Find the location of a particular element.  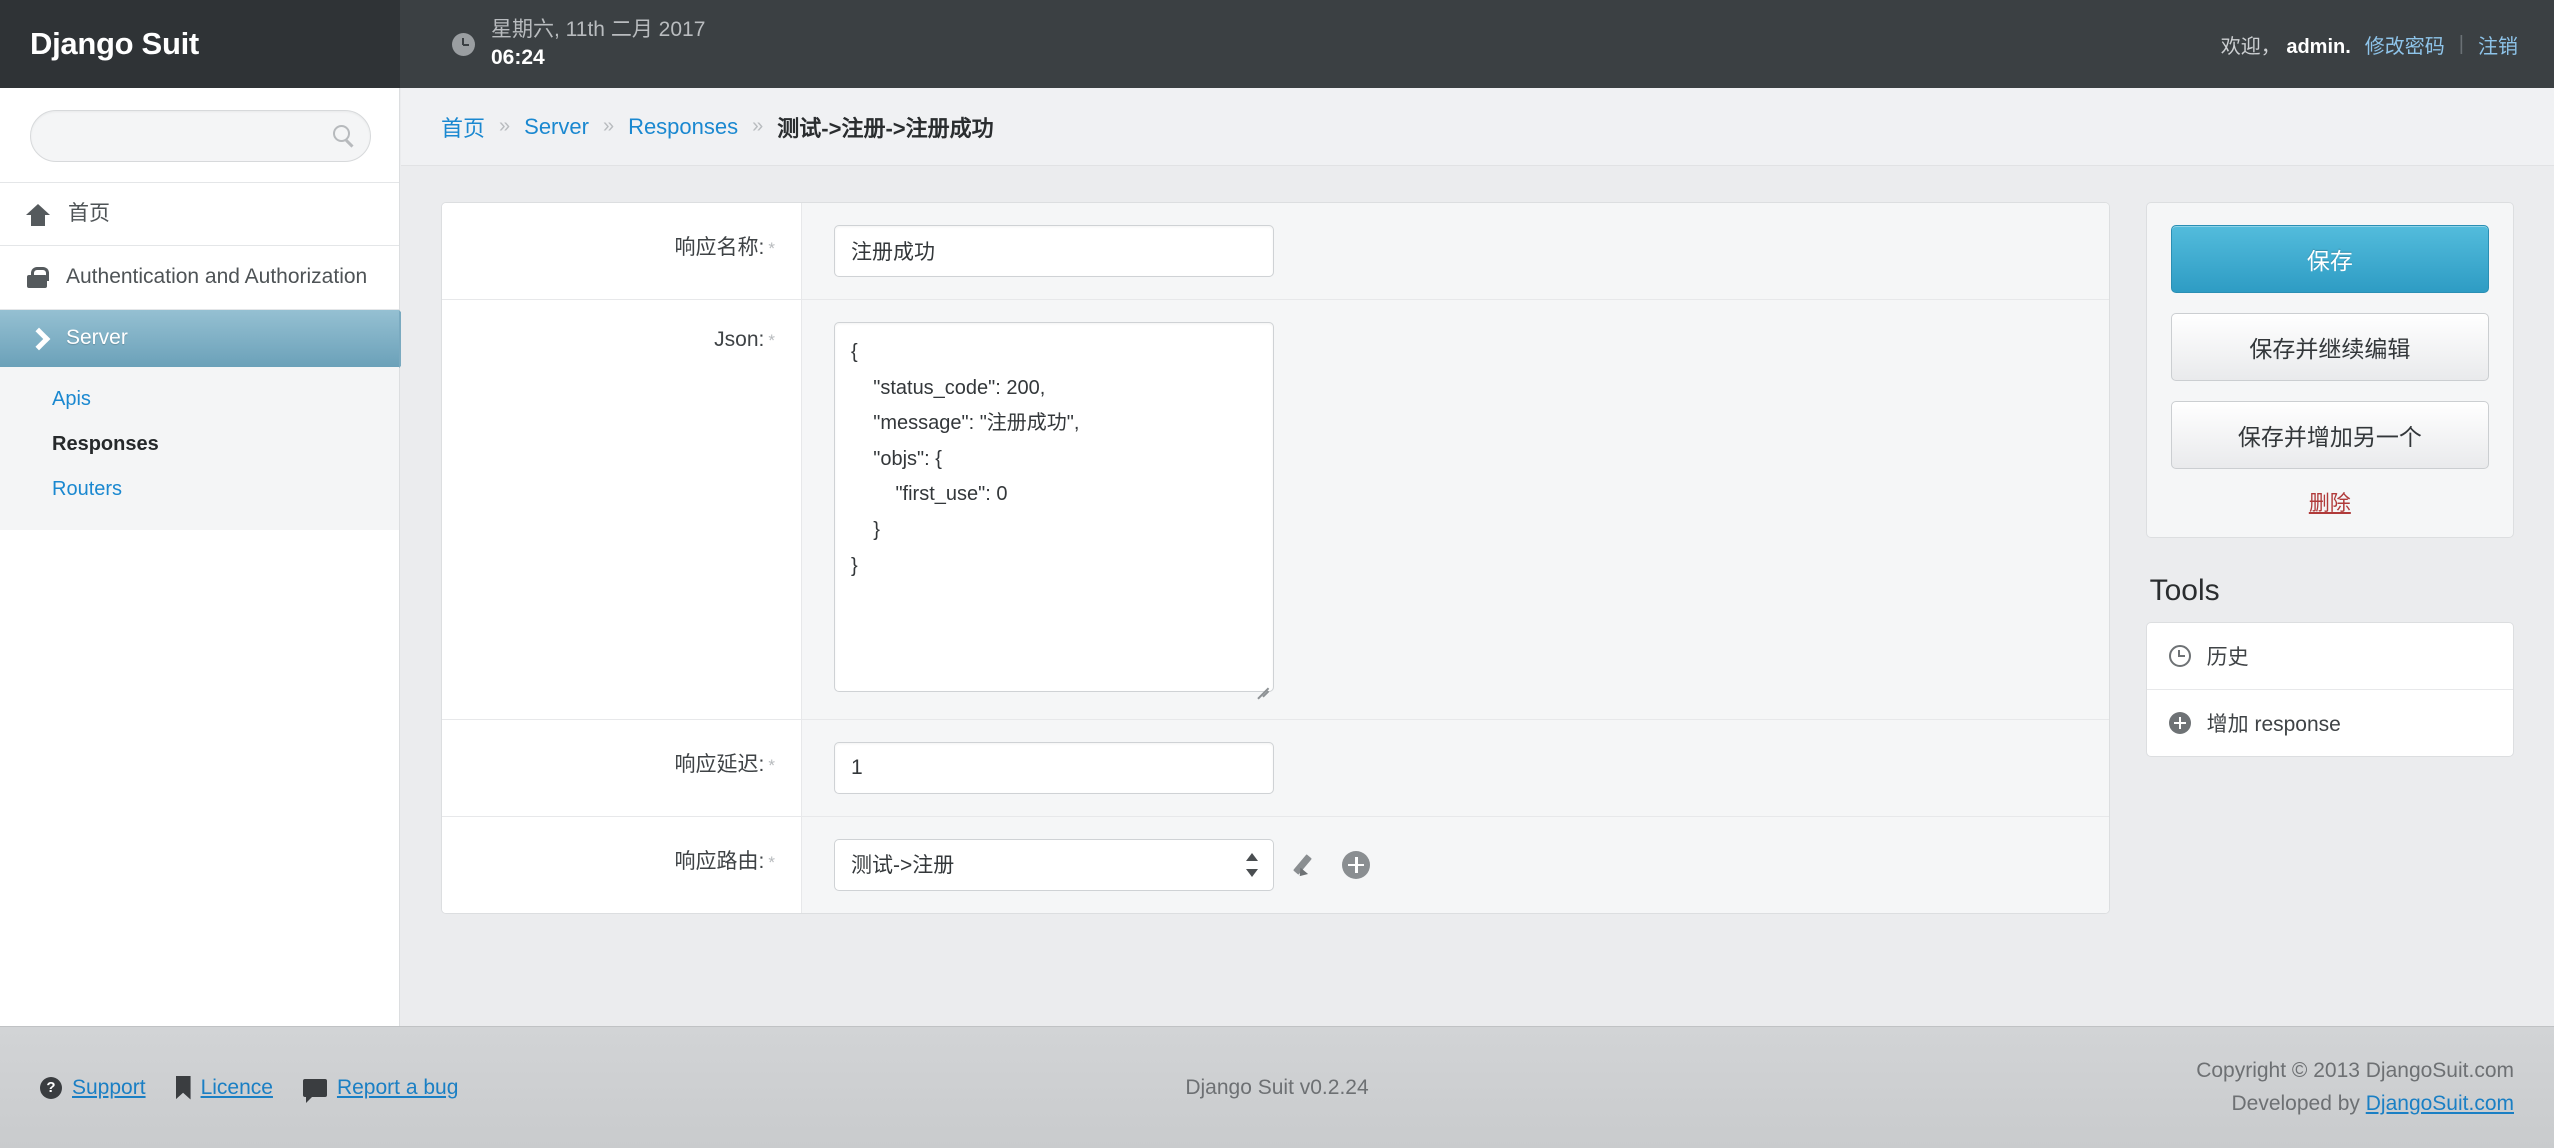

delete-link: 删除 is located at coordinates (2330, 502).